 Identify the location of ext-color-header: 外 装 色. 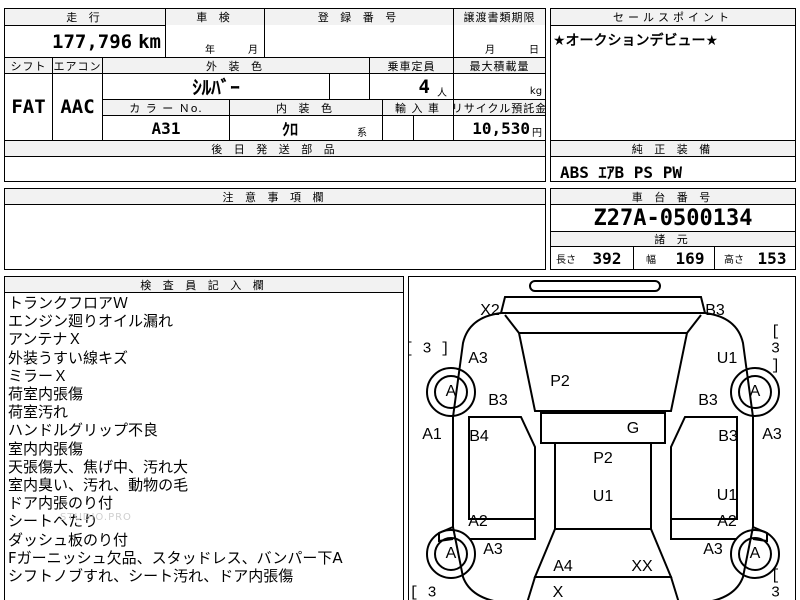
(236, 65).